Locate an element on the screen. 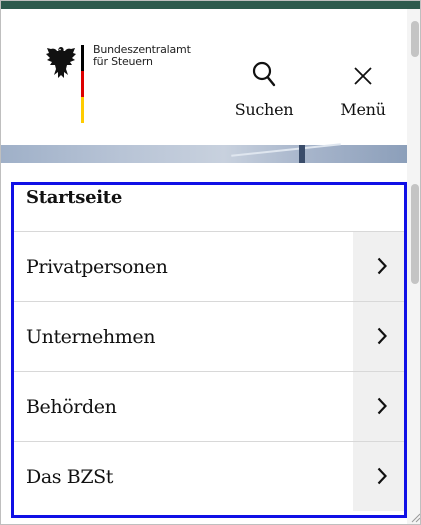  federal-eagle-icon is located at coordinates (61, 62).